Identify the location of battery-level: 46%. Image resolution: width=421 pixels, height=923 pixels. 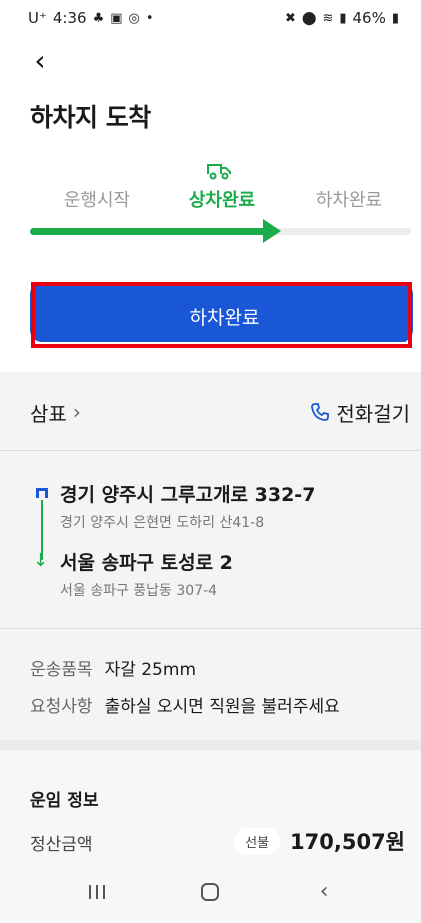
(369, 18).